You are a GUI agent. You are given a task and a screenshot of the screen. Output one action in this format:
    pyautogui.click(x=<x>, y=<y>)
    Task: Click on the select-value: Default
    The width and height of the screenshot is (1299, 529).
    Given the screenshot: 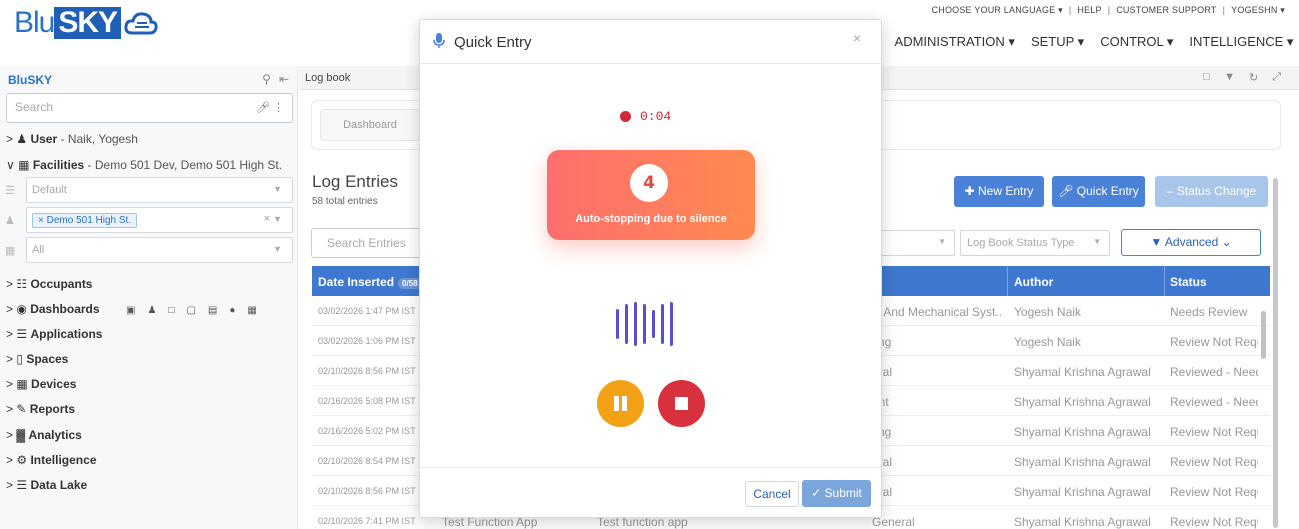 What is the action you would take?
    pyautogui.click(x=49, y=190)
    